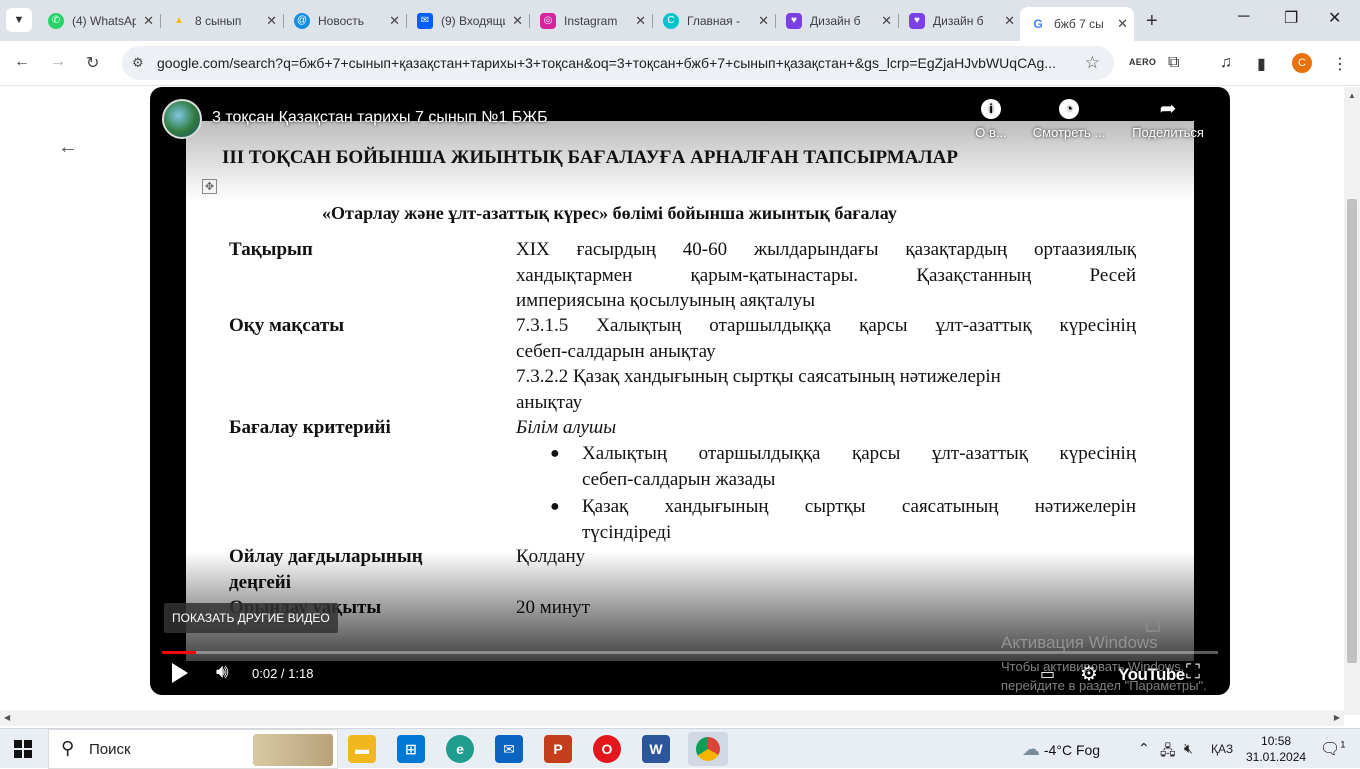 This screenshot has width=1360, height=769. Describe the element at coordinates (960, 20) in the screenshot. I see `tab-dizain-2: ♥ Дизайн б ✕` at that location.